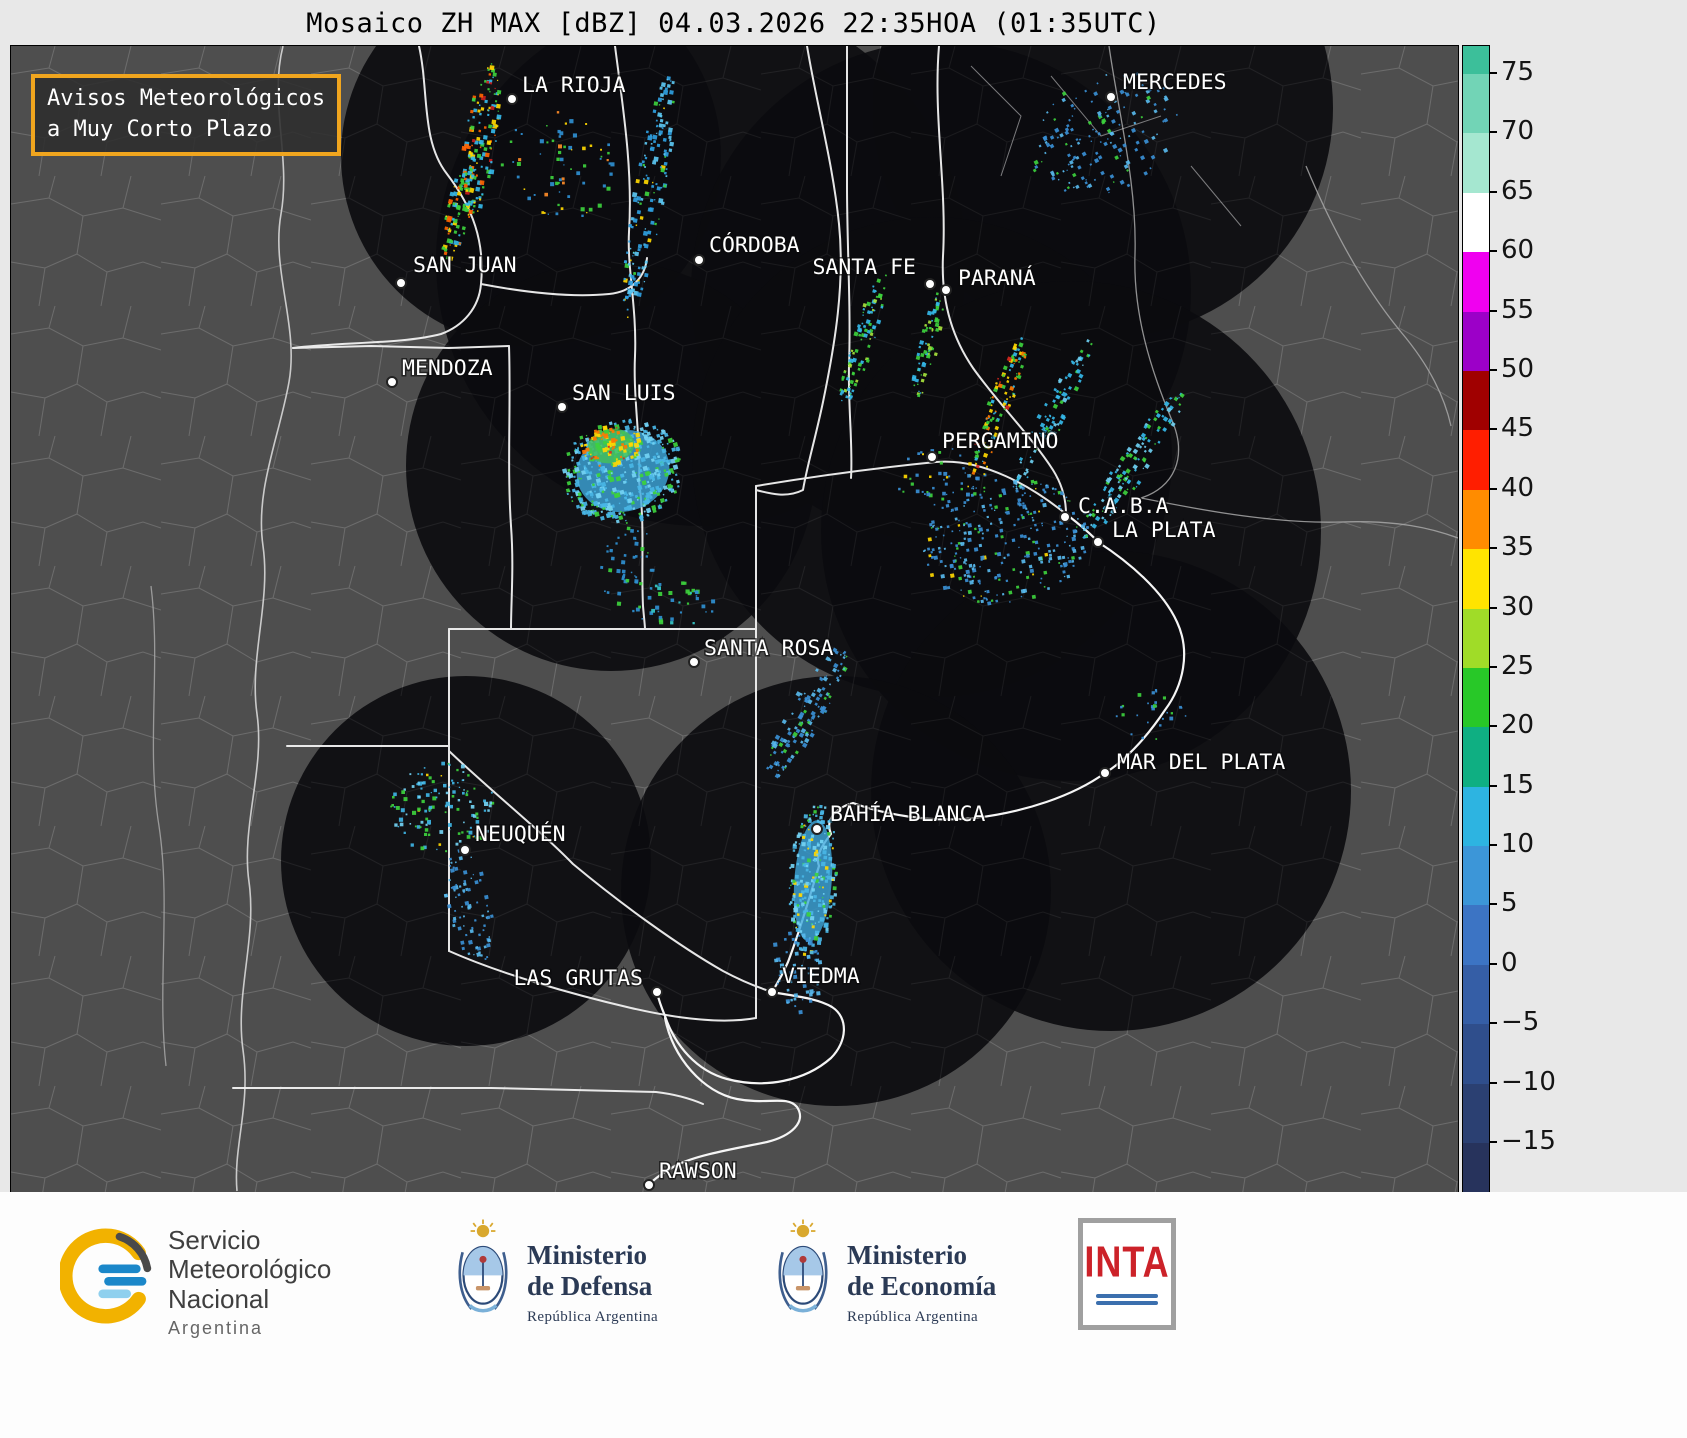 This screenshot has width=1687, height=1438. Describe the element at coordinates (216, 1328) in the screenshot. I see `smn-country: Argentina` at that location.